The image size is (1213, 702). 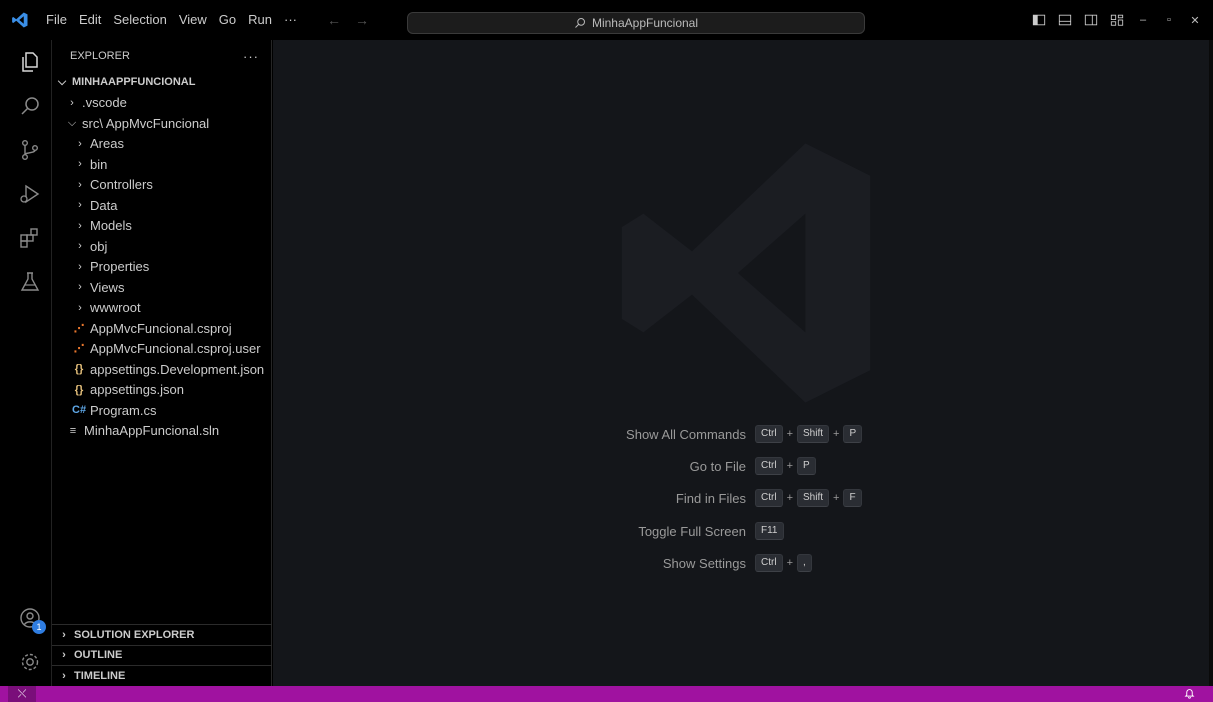 I want to click on menu-run: Run, so click(x=260, y=20).